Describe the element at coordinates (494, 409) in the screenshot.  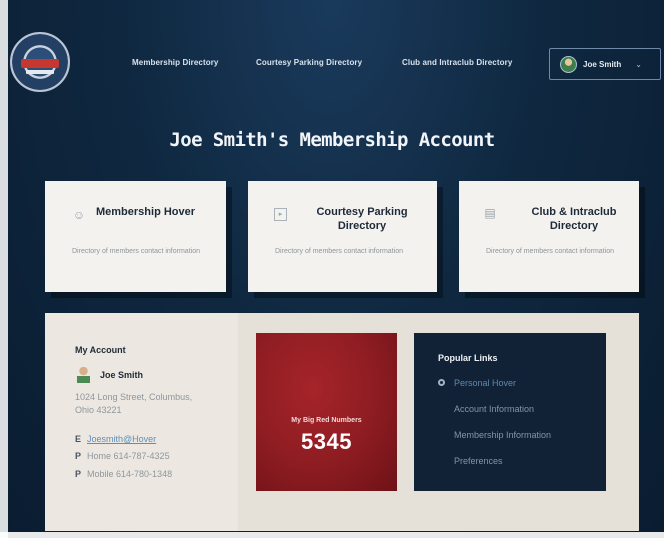
I see `link-account-information: Account Information` at that location.